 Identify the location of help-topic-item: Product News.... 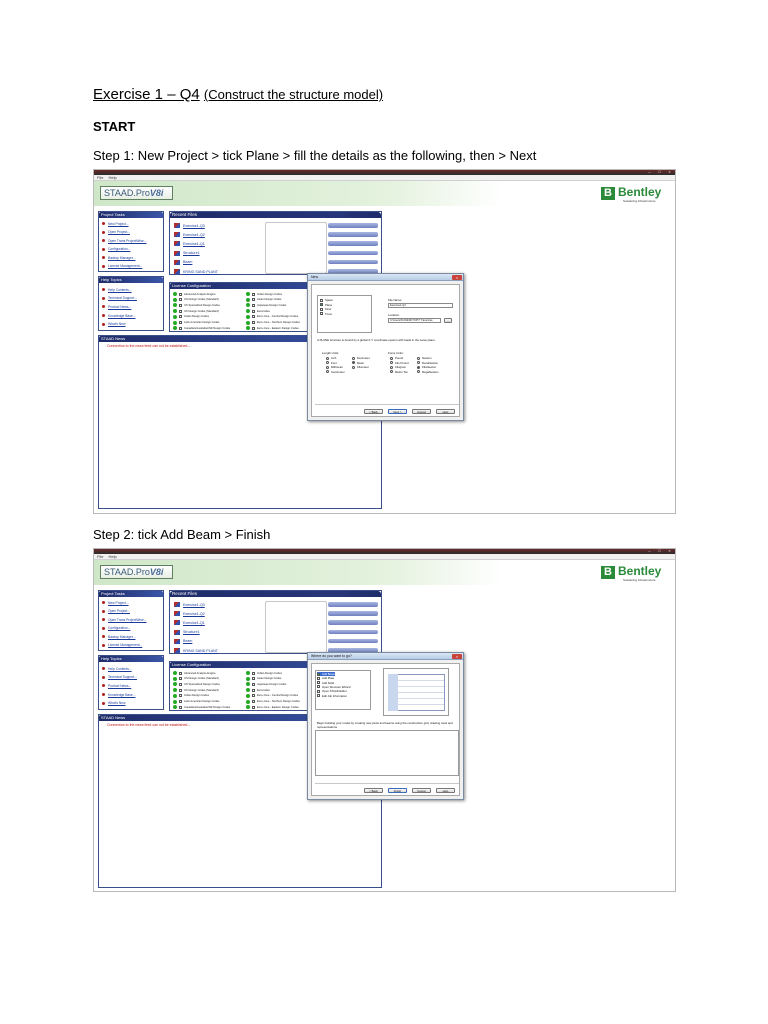
(131, 306).